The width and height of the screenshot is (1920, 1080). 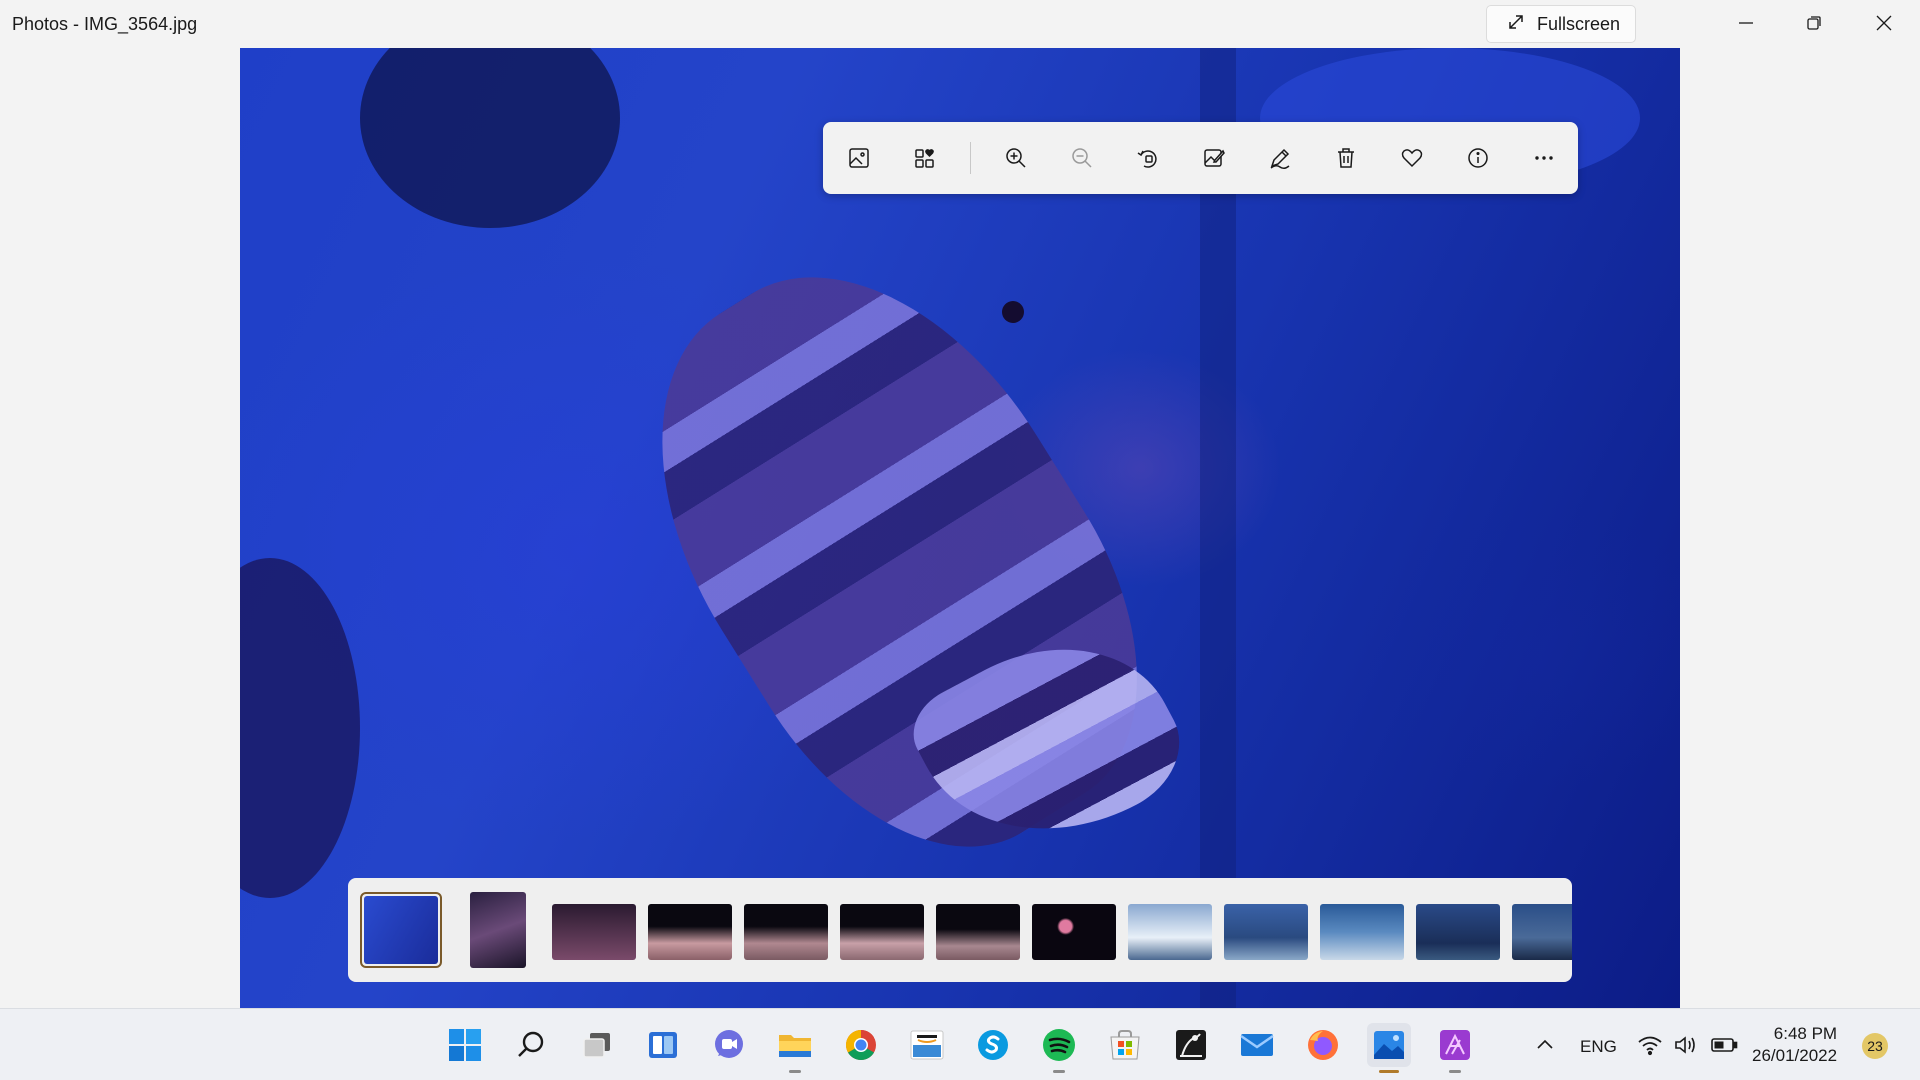 I want to click on language-indicator: ENG, so click(x=1598, y=1047).